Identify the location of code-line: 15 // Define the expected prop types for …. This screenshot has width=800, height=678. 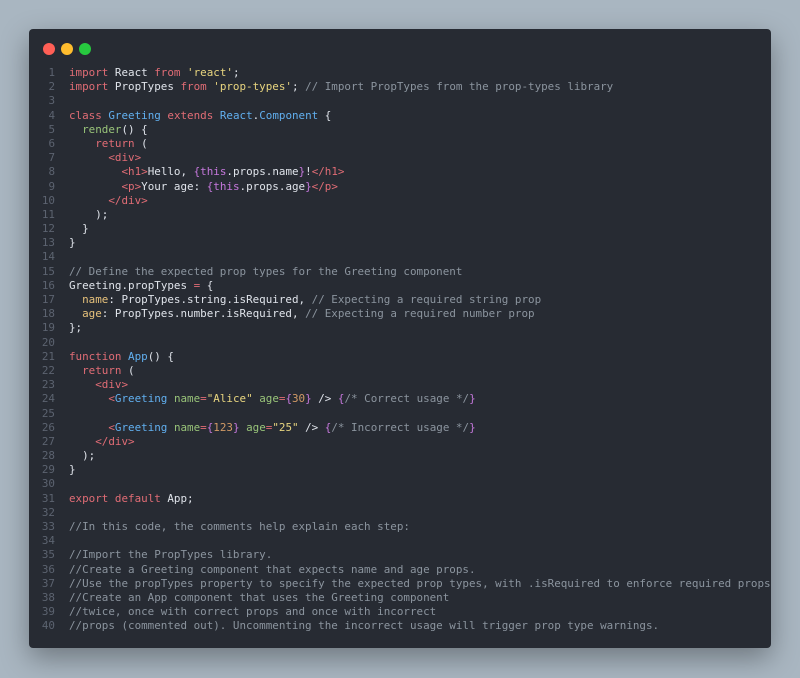
(400, 272).